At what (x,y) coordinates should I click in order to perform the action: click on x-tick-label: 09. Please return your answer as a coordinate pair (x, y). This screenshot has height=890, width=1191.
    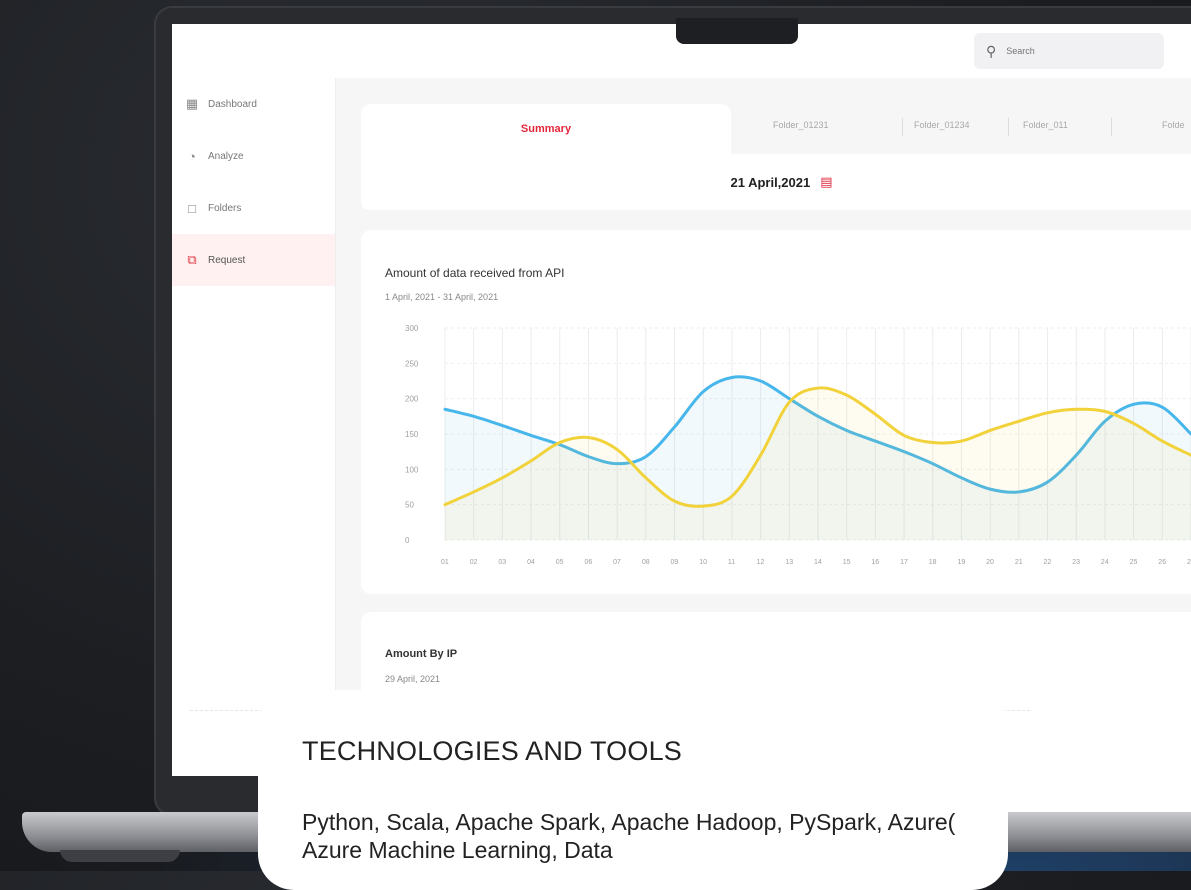
    Looking at the image, I should click on (675, 562).